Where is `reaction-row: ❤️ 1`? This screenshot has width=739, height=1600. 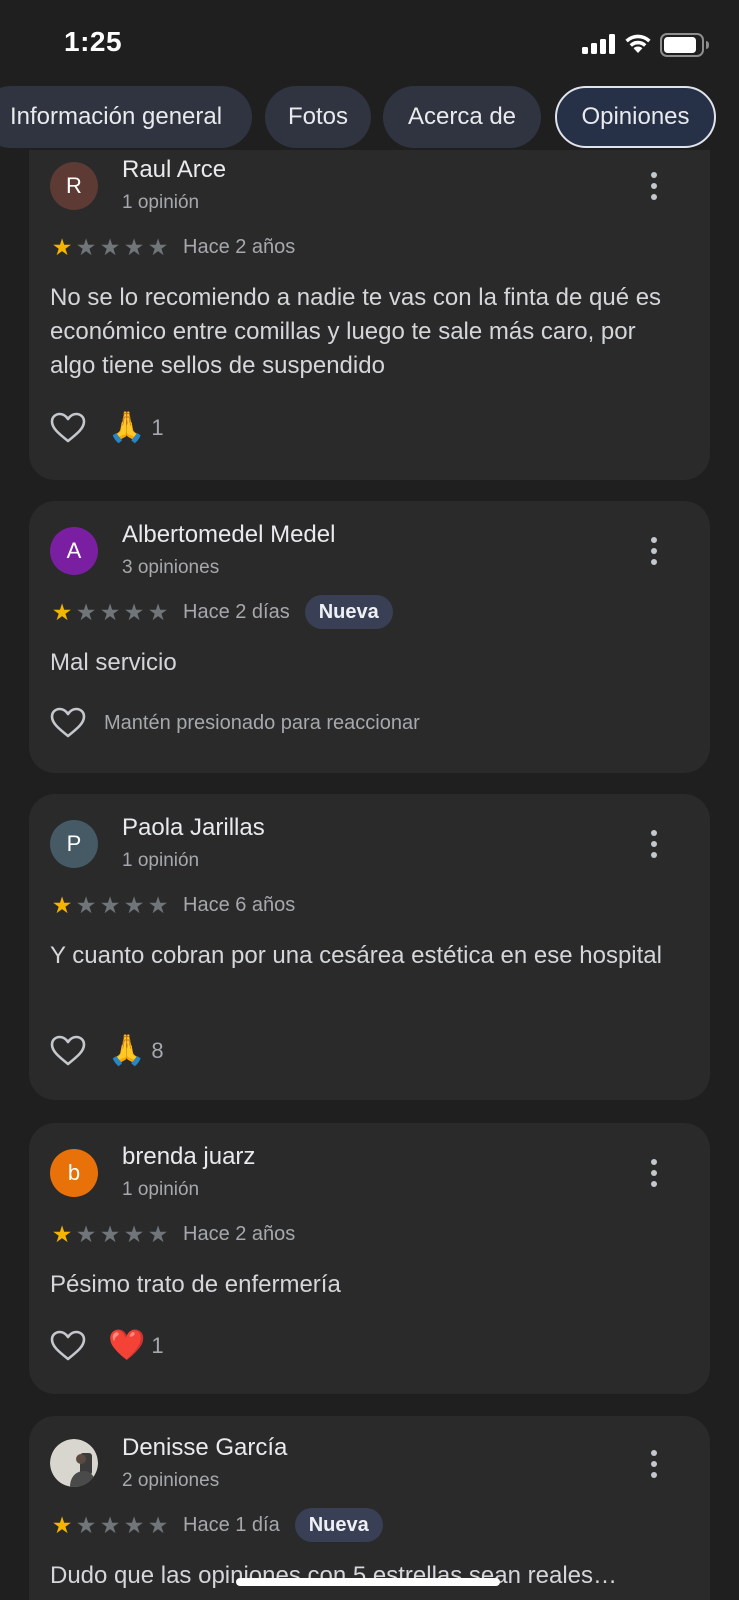
reaction-row: ❤️ 1 is located at coordinates (107, 1346).